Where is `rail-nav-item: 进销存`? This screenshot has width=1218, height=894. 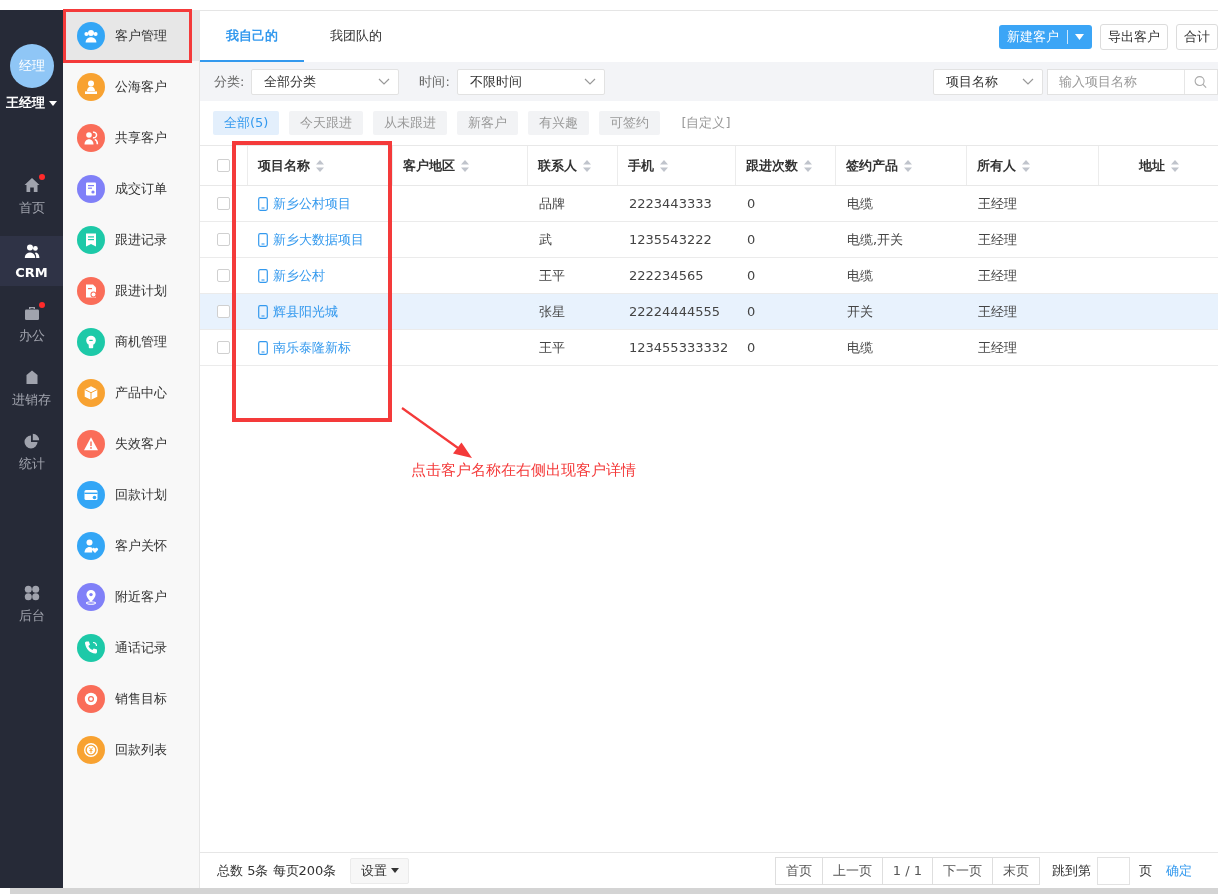
rail-nav-item: 进销存 is located at coordinates (31, 389).